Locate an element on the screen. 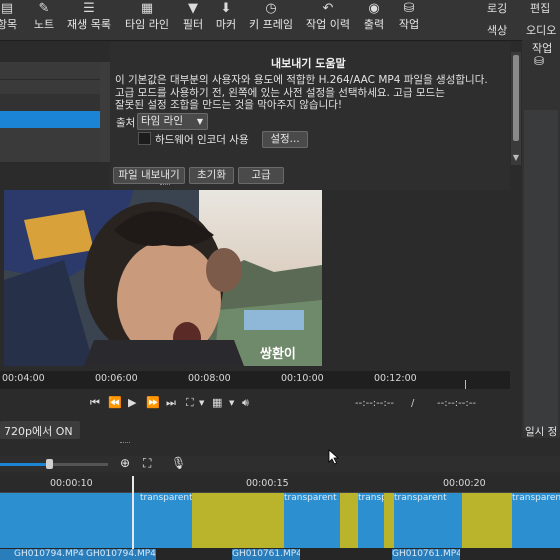 The width and height of the screenshot is (560, 560). export-icon: ◉ is located at coordinates (374, 8).